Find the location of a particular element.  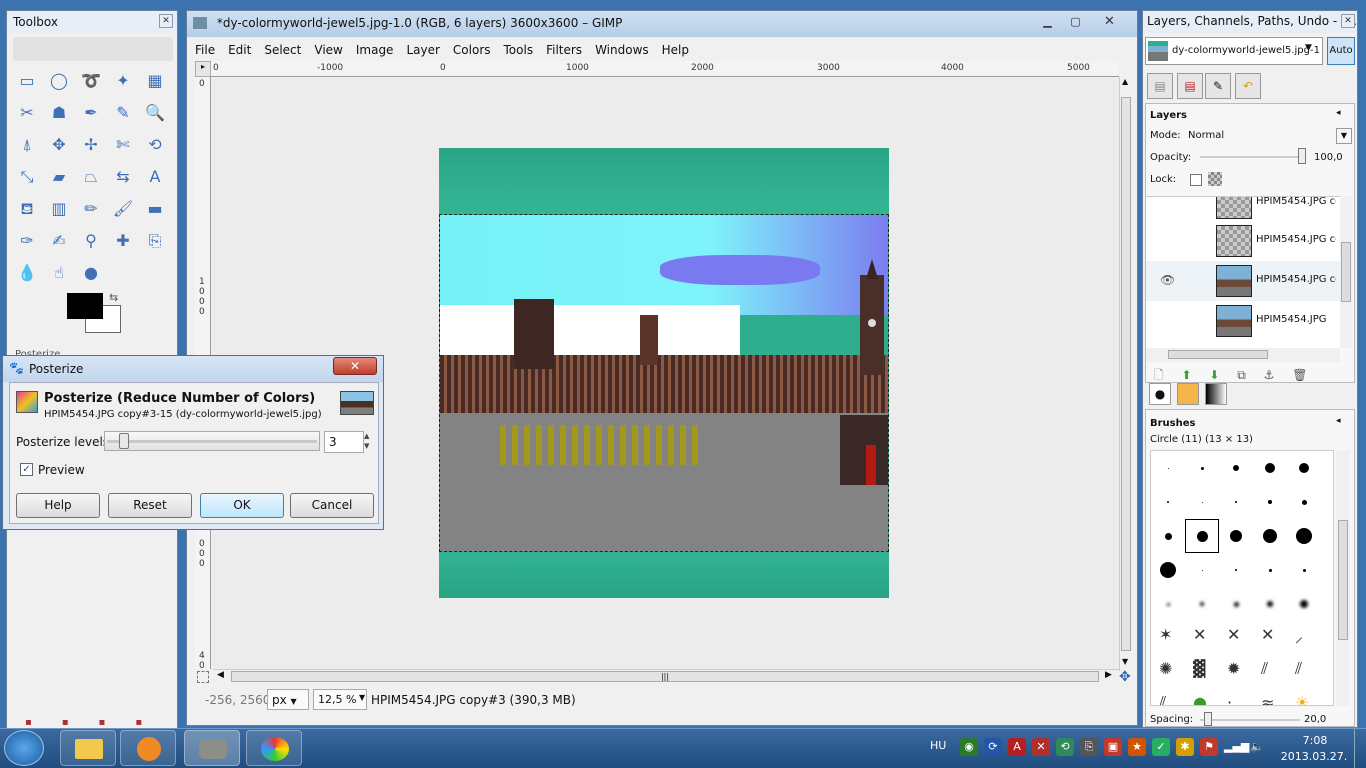

tray-update-icon: ⟳ is located at coordinates (993, 747).